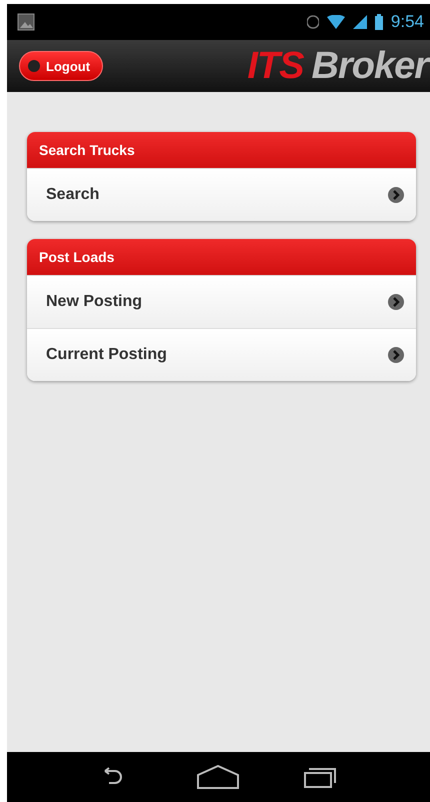  Describe the element at coordinates (312, 22) in the screenshot. I see `sync-icon` at that location.